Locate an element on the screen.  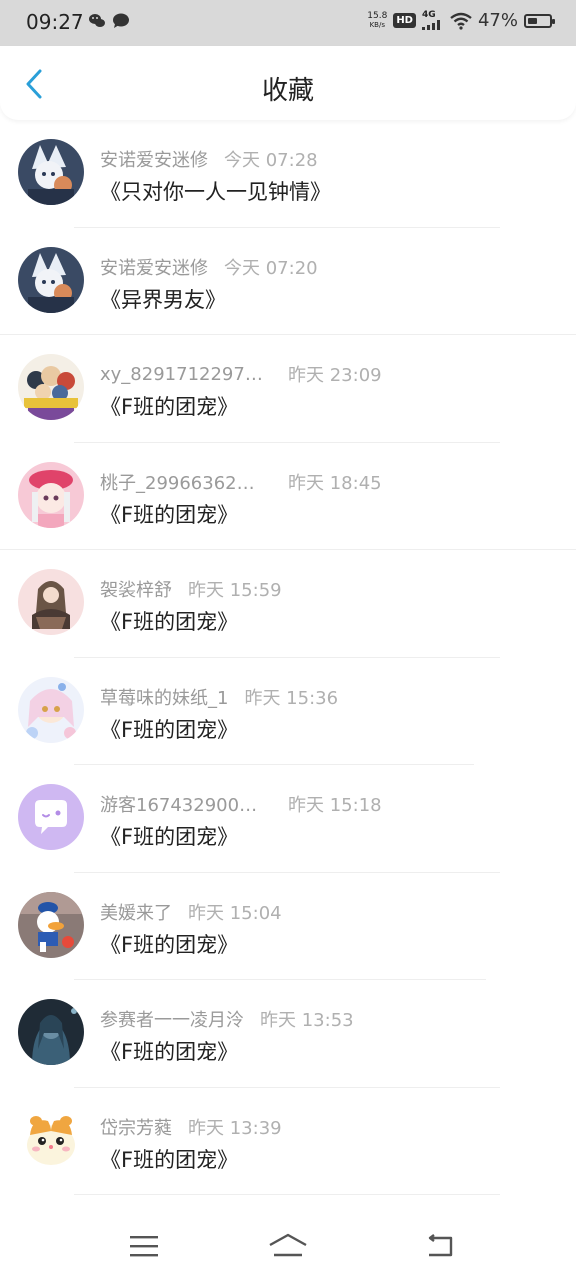
item-meta: 草莓味的妹纸_1 昨天 15:36 is located at coordinates (219, 697).